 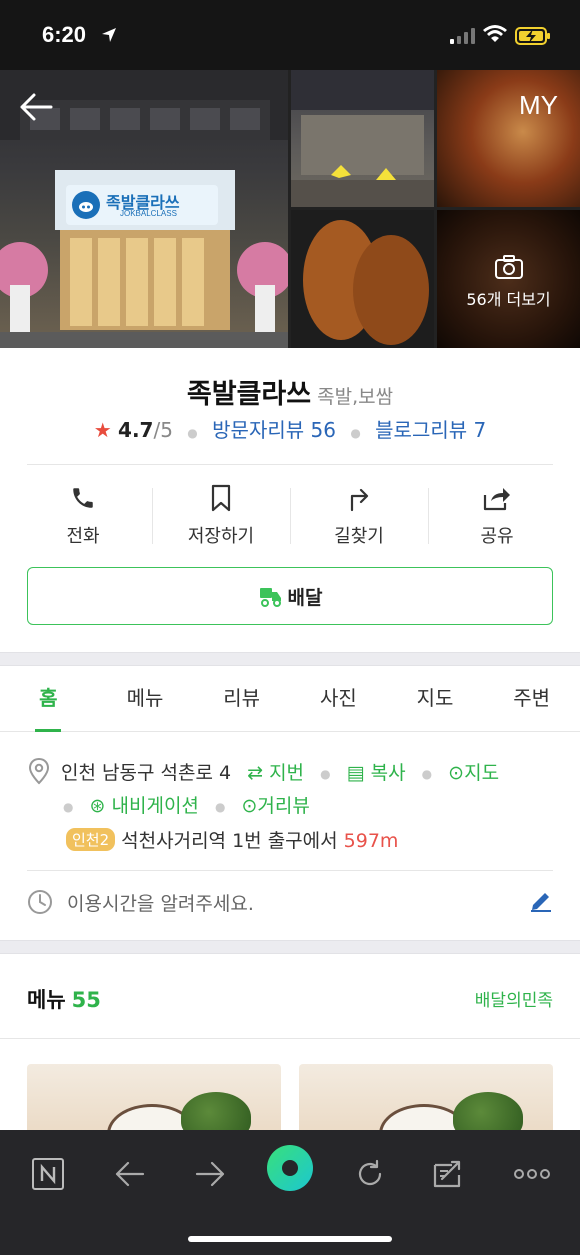 What do you see at coordinates (290, 999) in the screenshot?
I see `menu-header: 메뉴 55 배달의민족` at bounding box center [290, 999].